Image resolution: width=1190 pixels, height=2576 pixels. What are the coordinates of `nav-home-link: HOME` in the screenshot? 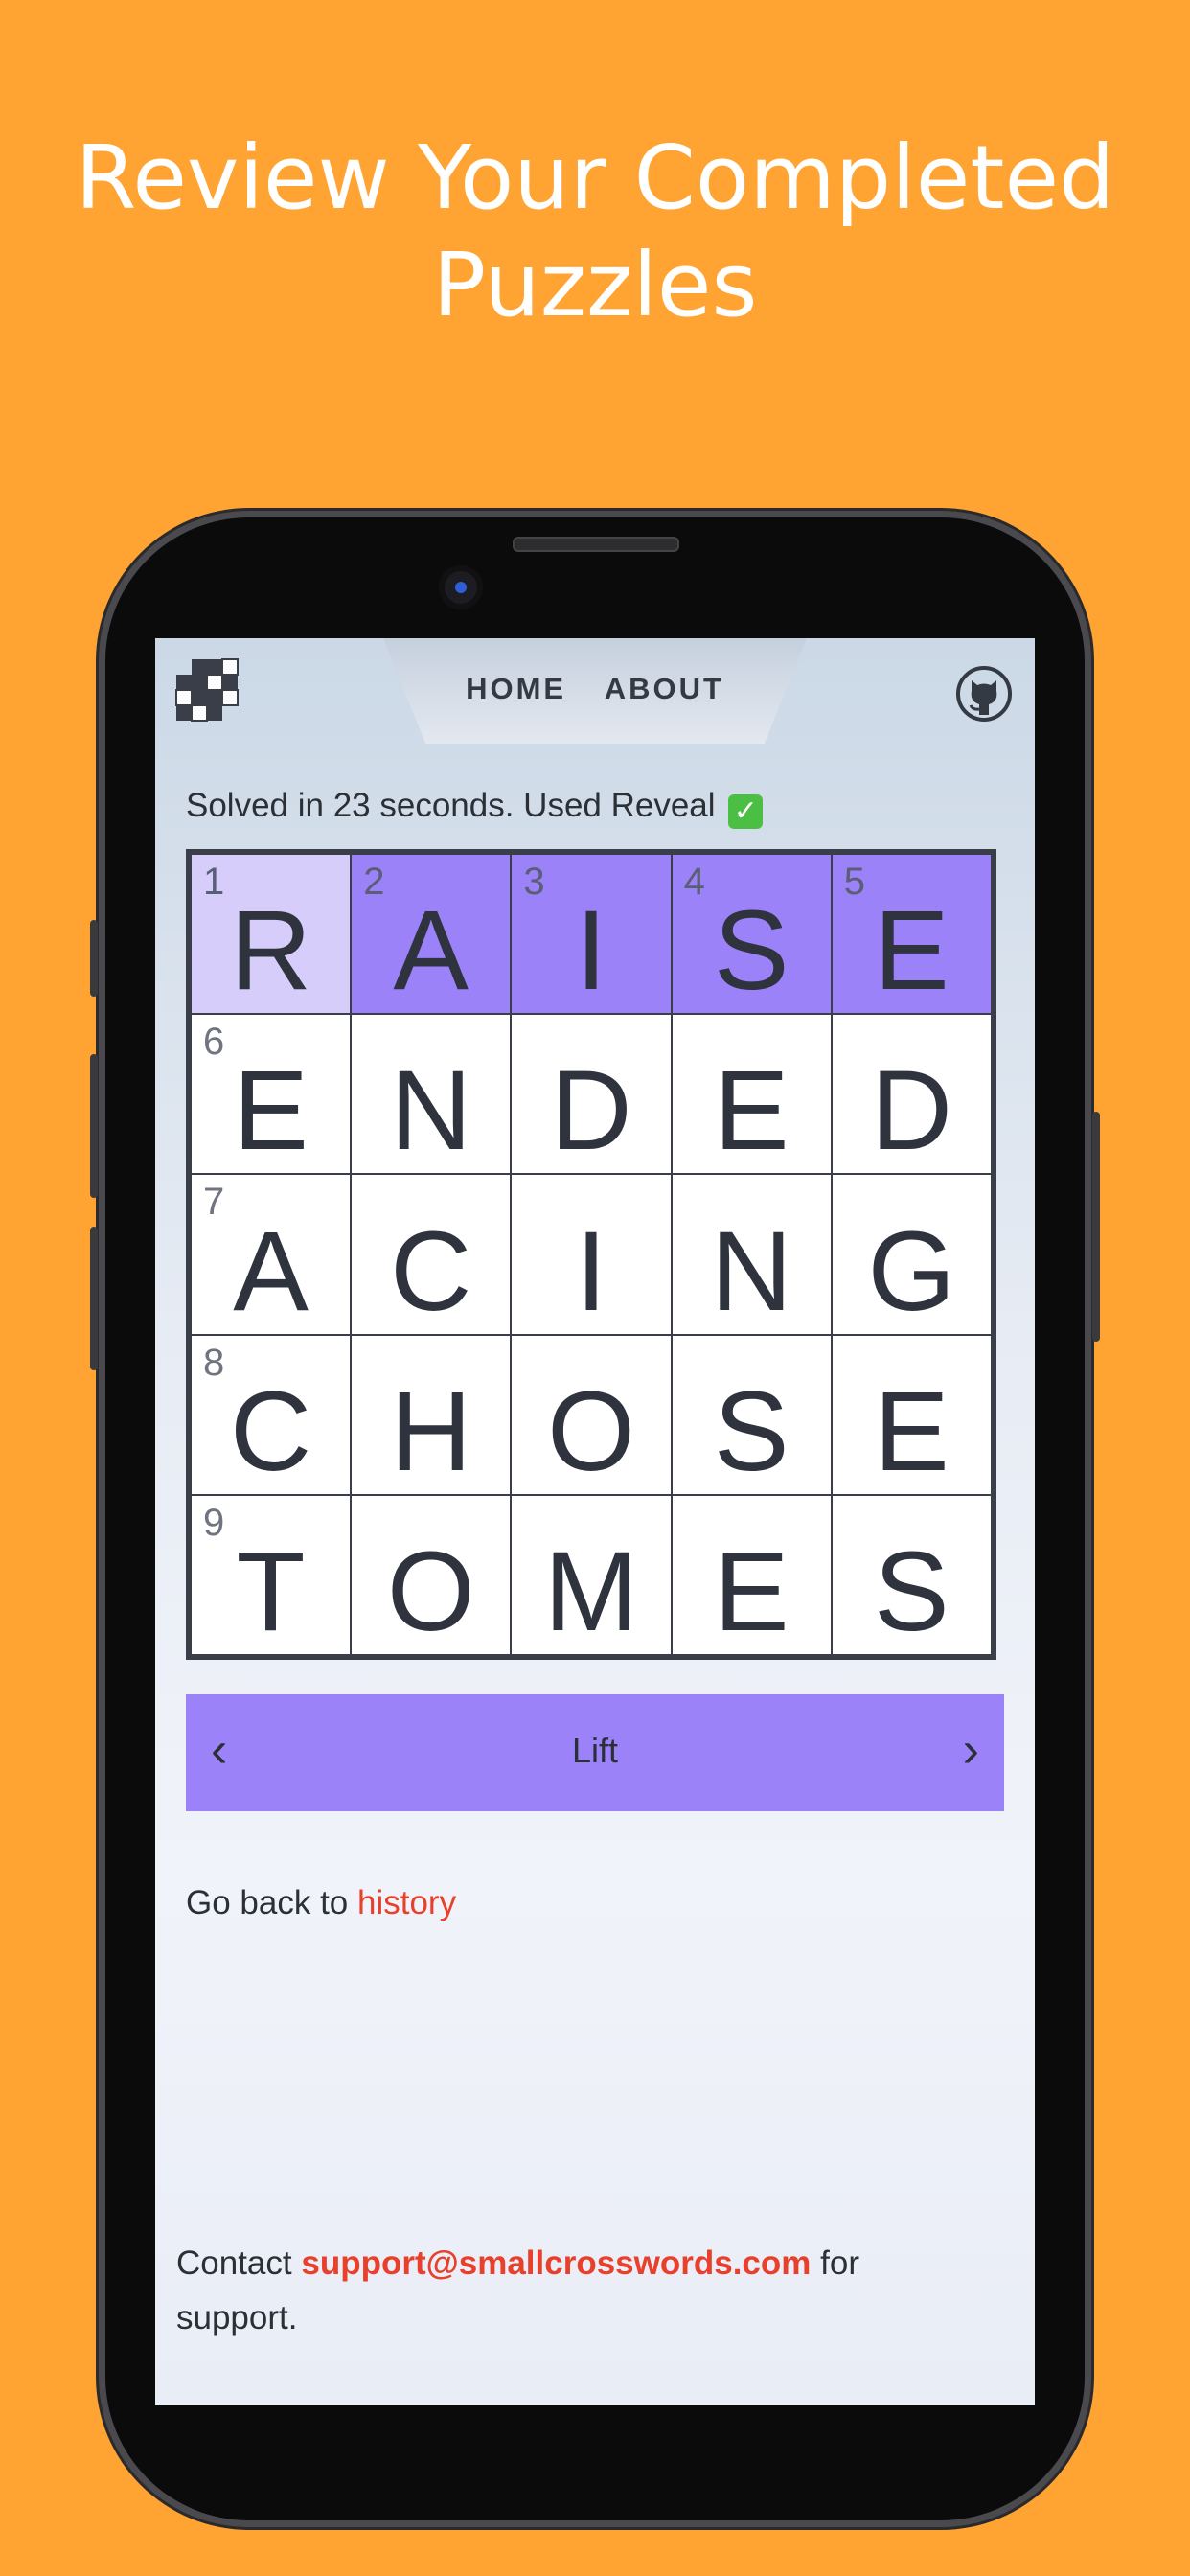 It's located at (516, 688).